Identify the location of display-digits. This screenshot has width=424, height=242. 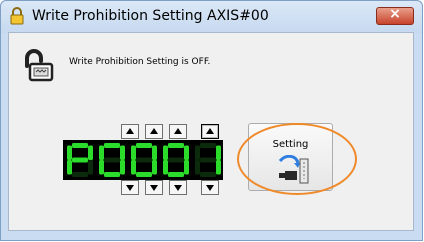
(144, 160).